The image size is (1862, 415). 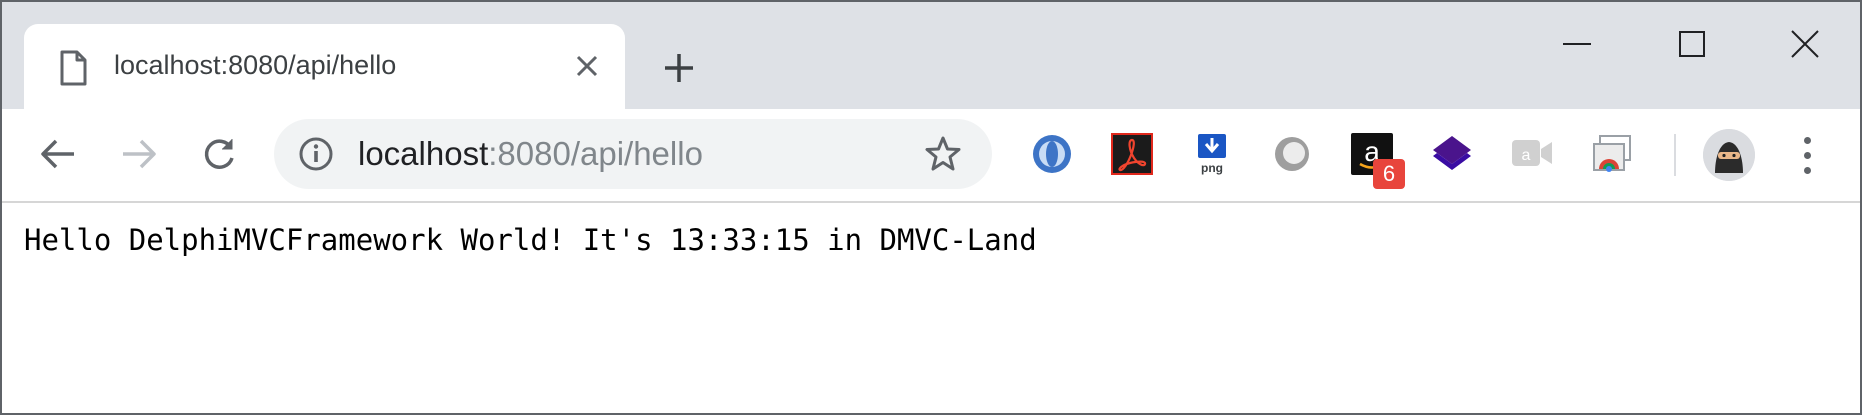 What do you see at coordinates (1292, 154) in the screenshot?
I see `ring-icon` at bounding box center [1292, 154].